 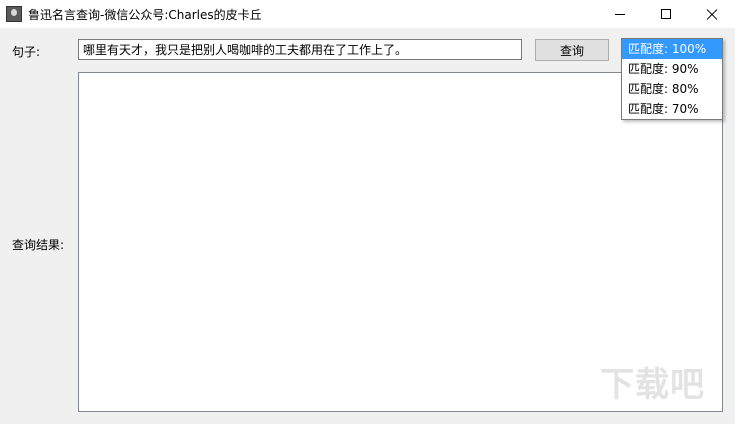 I want to click on maximize-button, so click(x=666, y=14).